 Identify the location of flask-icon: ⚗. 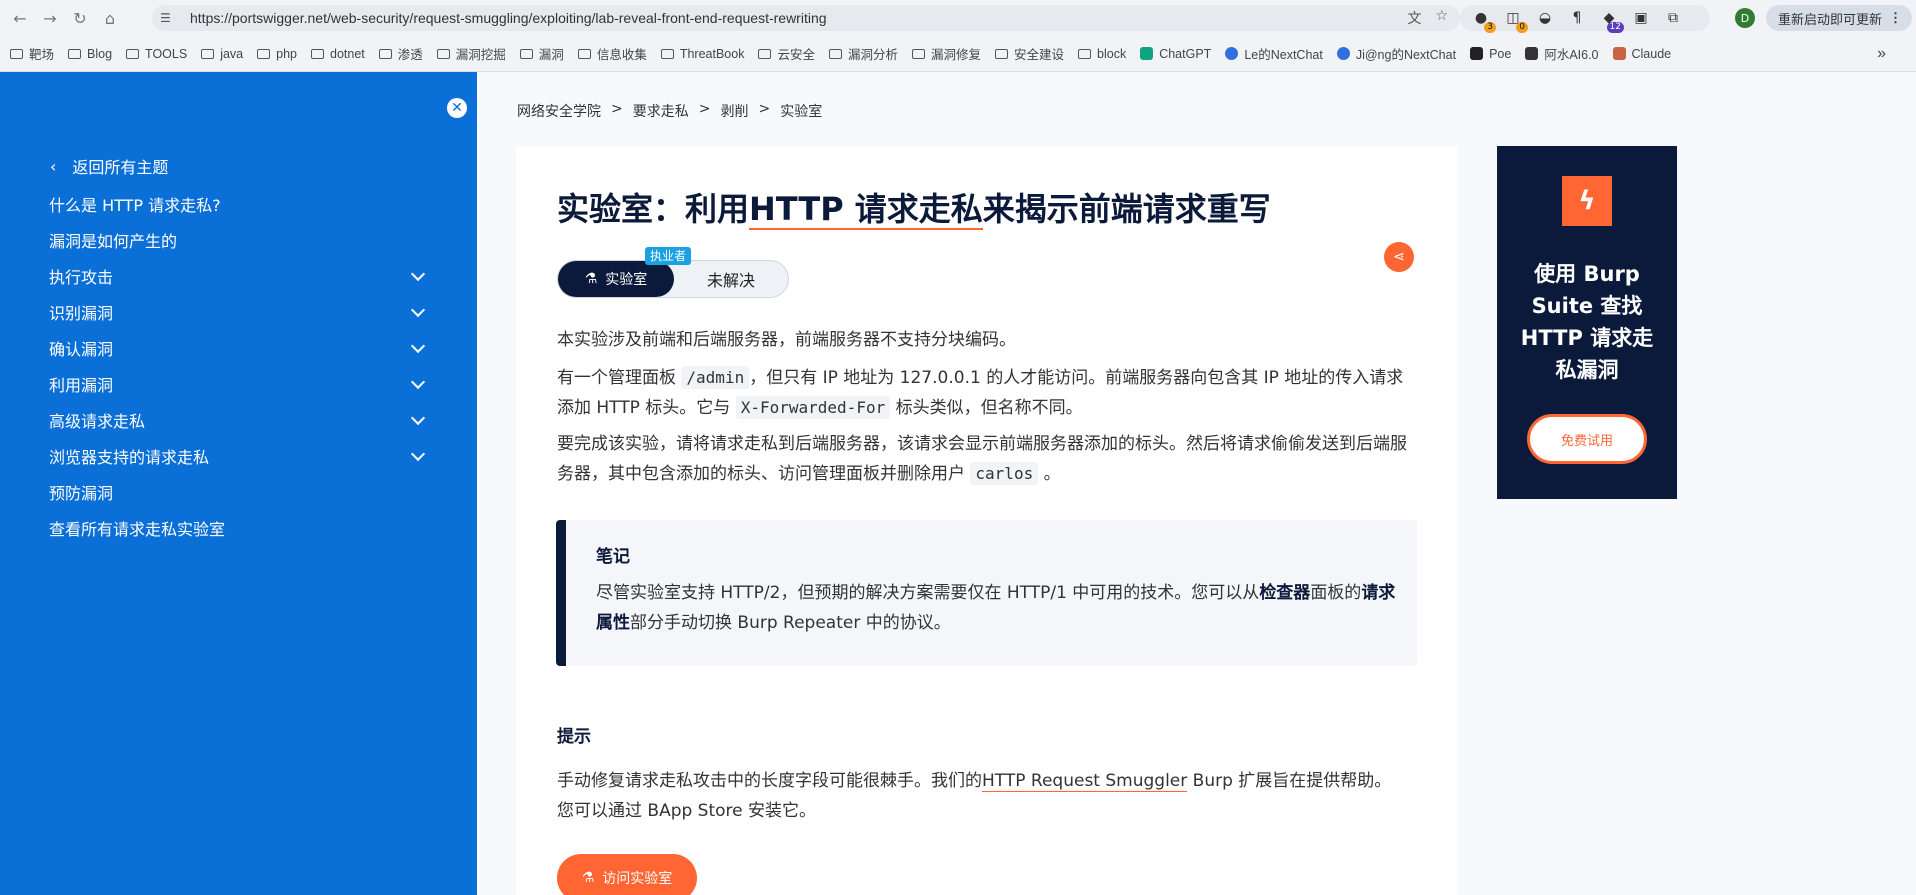
(591, 279).